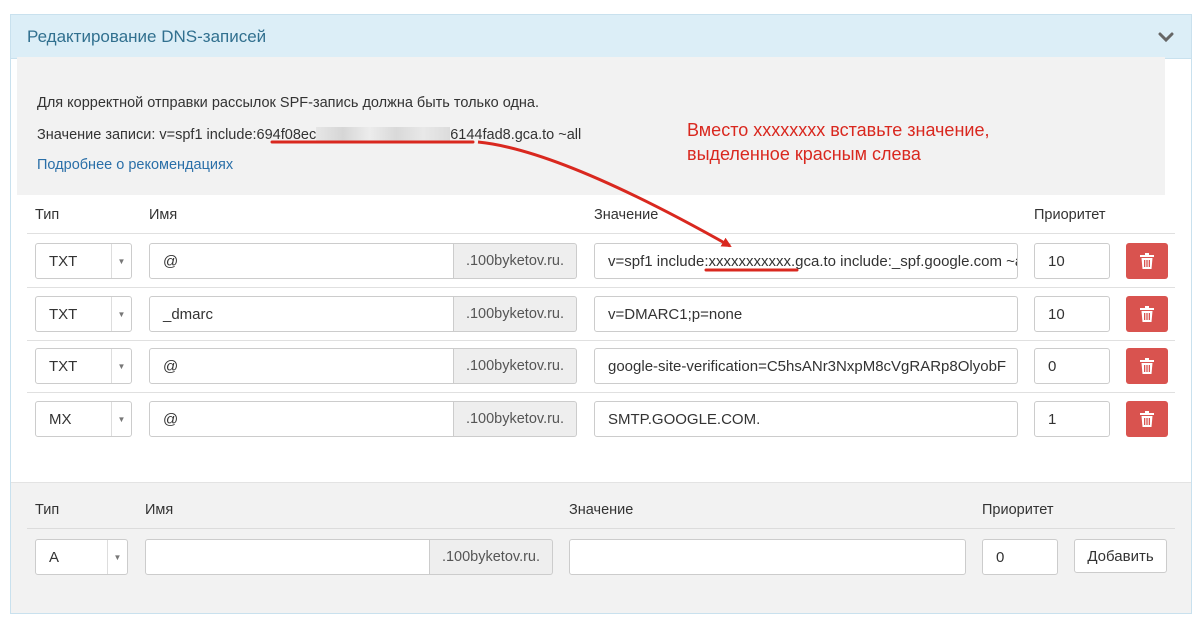  Describe the element at coordinates (147, 135) in the screenshot. I see `spf-record-prefix: Значение записи: v=spf1 include:` at that location.